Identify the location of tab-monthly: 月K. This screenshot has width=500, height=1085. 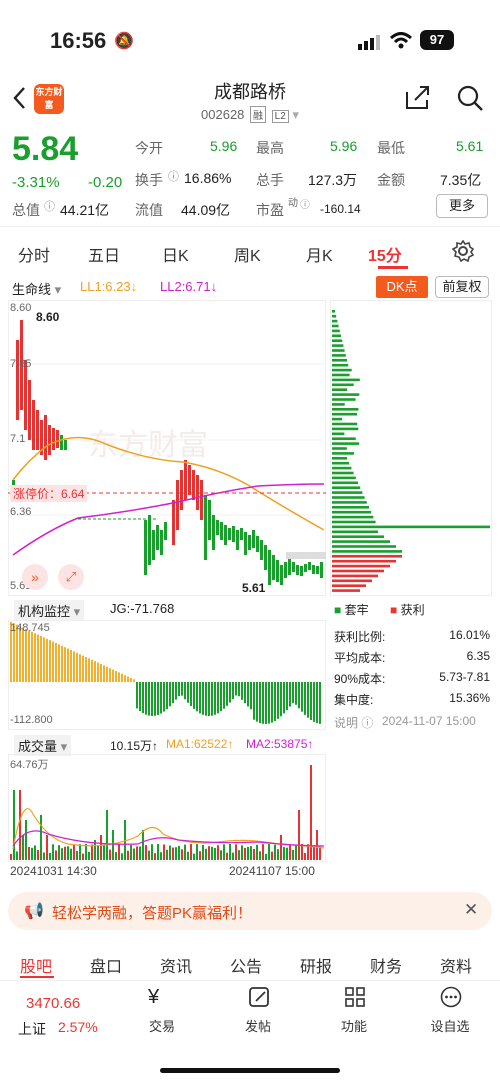
(319, 254).